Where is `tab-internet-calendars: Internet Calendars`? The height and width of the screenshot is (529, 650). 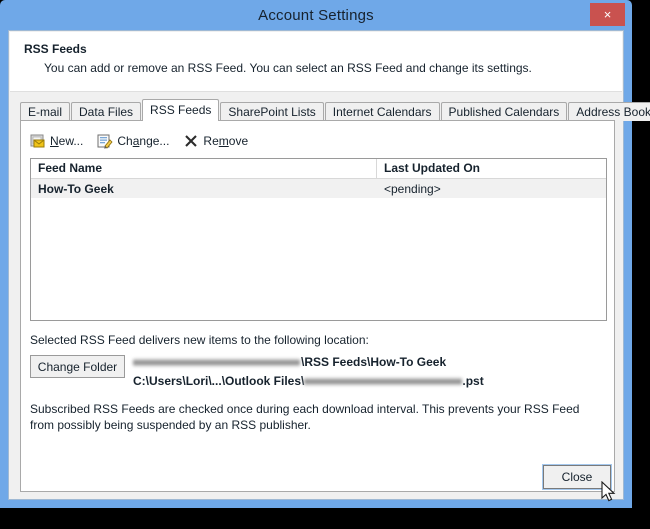
tab-internet-calendars: Internet Calendars is located at coordinates (382, 111).